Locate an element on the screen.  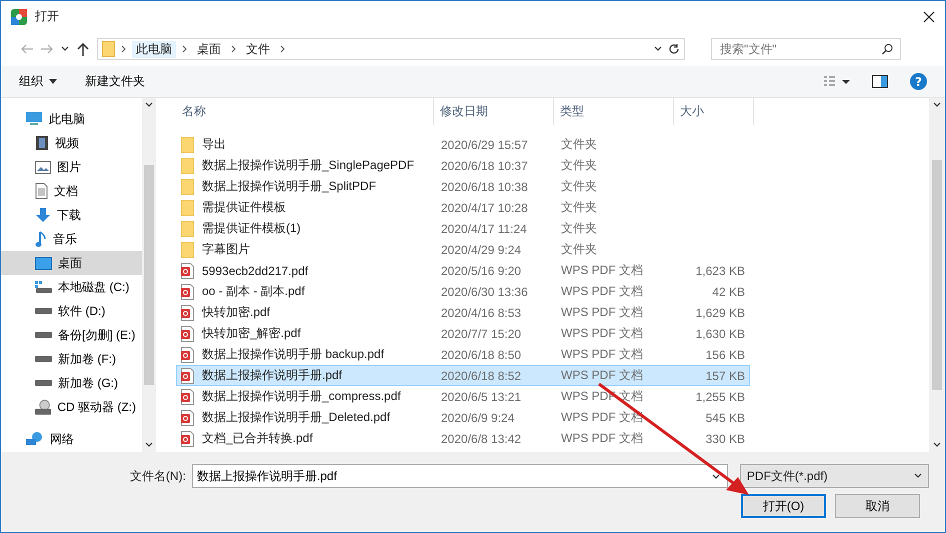
breadcrumb: 桌面 is located at coordinates (209, 49).